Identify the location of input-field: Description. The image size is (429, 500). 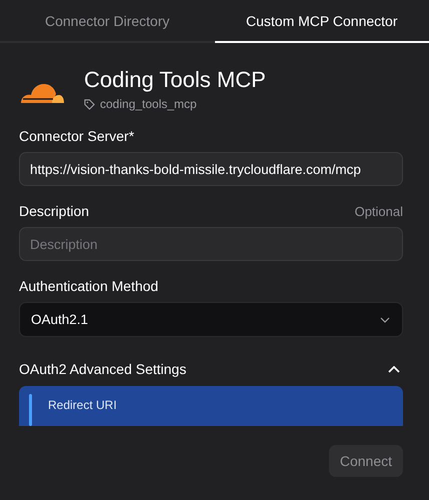
(211, 244).